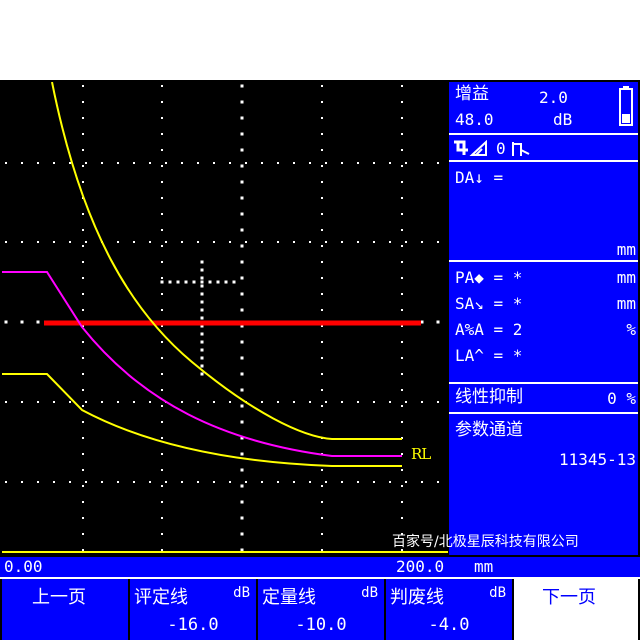 This screenshot has width=640, height=640. Describe the element at coordinates (543, 148) in the screenshot. I see `mode-box: 0` at that location.